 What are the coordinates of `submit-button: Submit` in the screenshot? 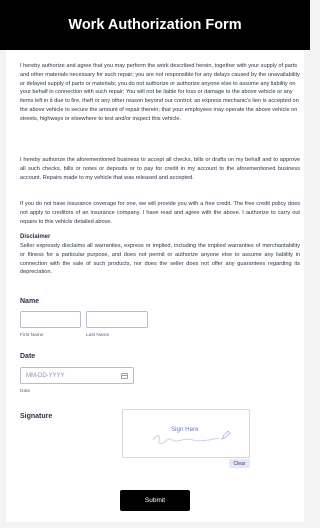 It's located at (155, 500).